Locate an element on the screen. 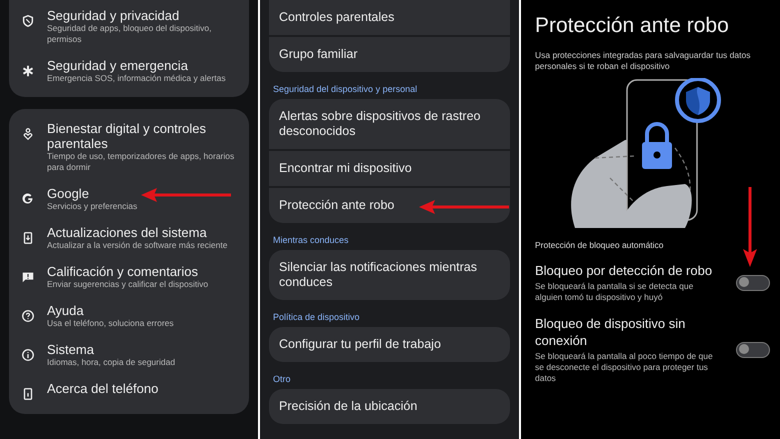  menu-item: Silenciar las notificaciones mientras conduces is located at coordinates (389, 275).